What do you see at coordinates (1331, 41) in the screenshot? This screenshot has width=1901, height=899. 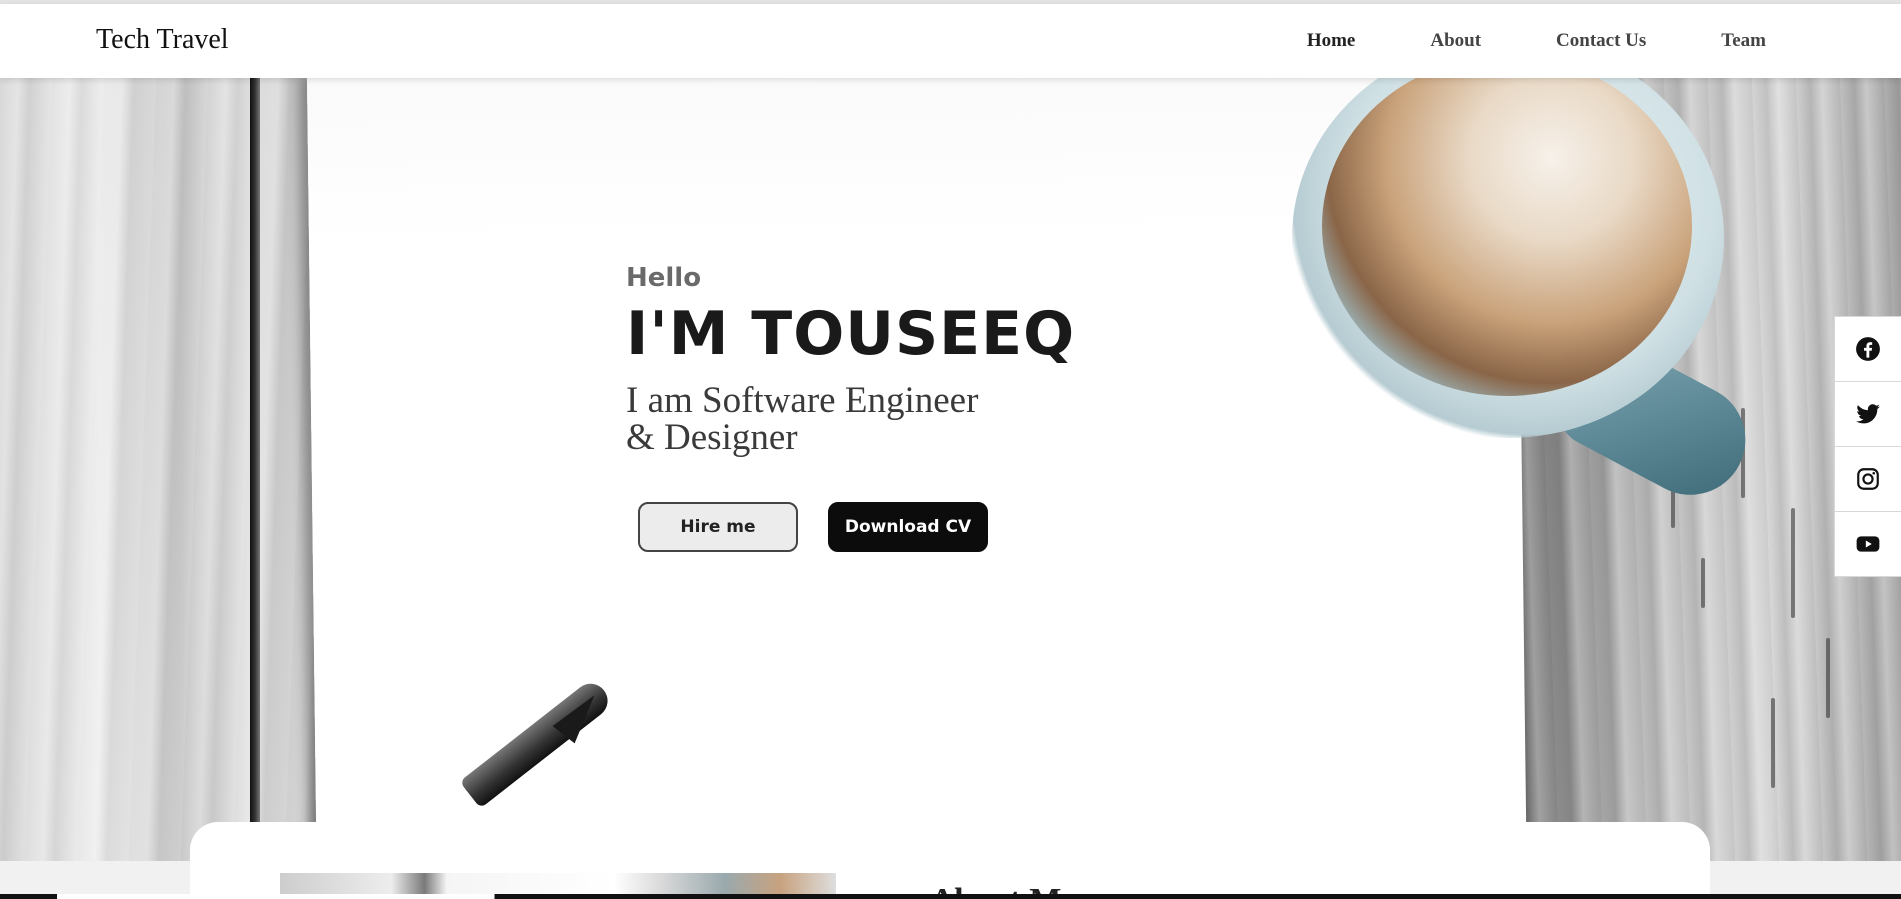 I see `nav-home-link: Home` at bounding box center [1331, 41].